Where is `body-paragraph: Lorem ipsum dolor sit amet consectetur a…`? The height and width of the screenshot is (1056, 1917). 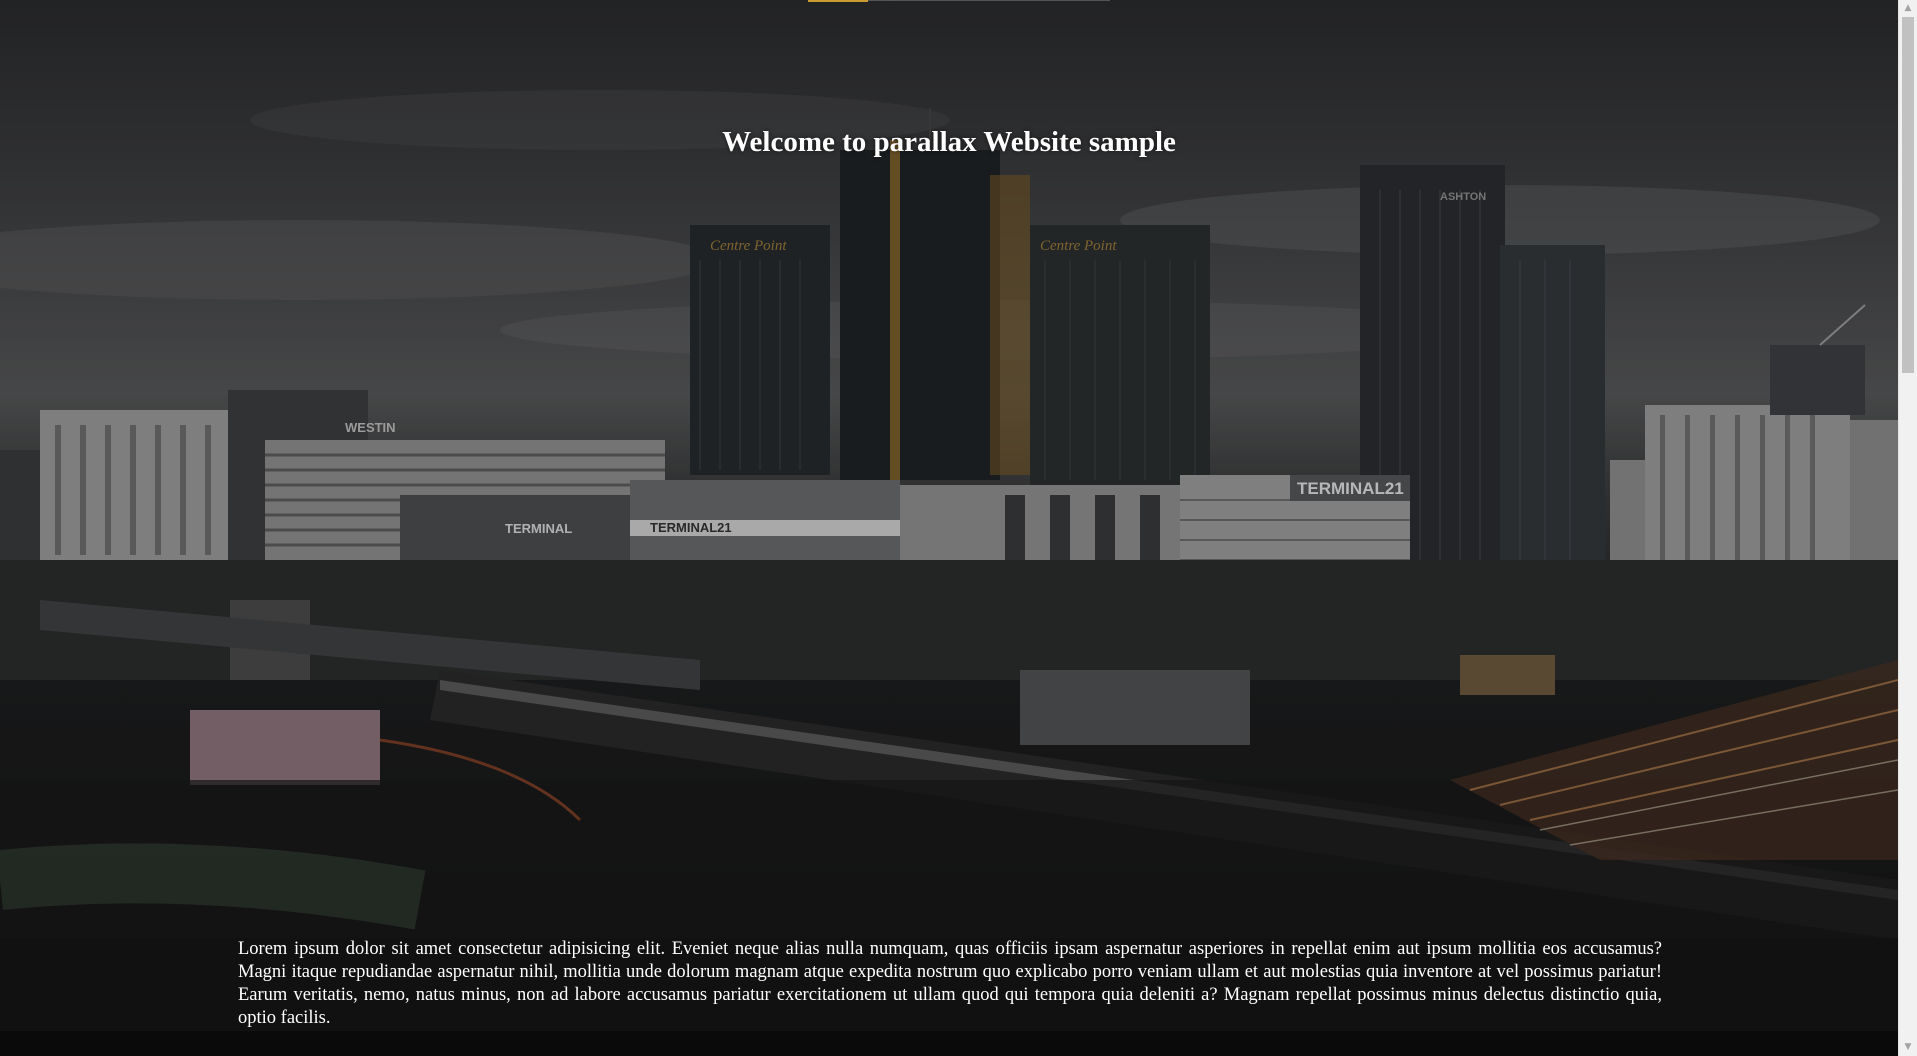 body-paragraph: Lorem ipsum dolor sit amet consectetur a… is located at coordinates (950, 983).